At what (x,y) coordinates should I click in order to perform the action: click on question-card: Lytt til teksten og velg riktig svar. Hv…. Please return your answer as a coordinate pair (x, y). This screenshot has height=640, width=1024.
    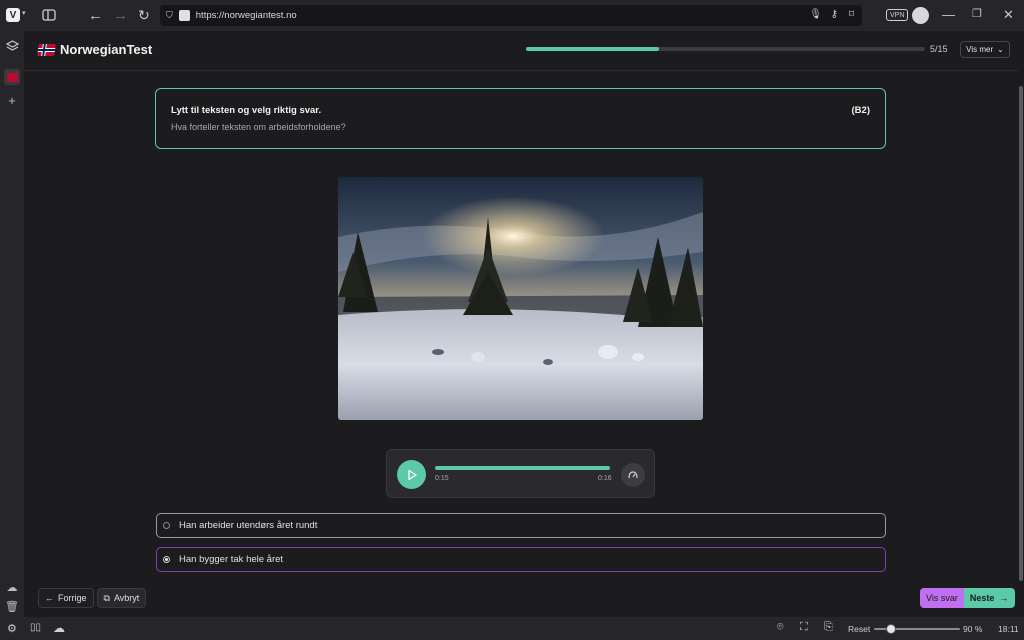
    Looking at the image, I should click on (520, 118).